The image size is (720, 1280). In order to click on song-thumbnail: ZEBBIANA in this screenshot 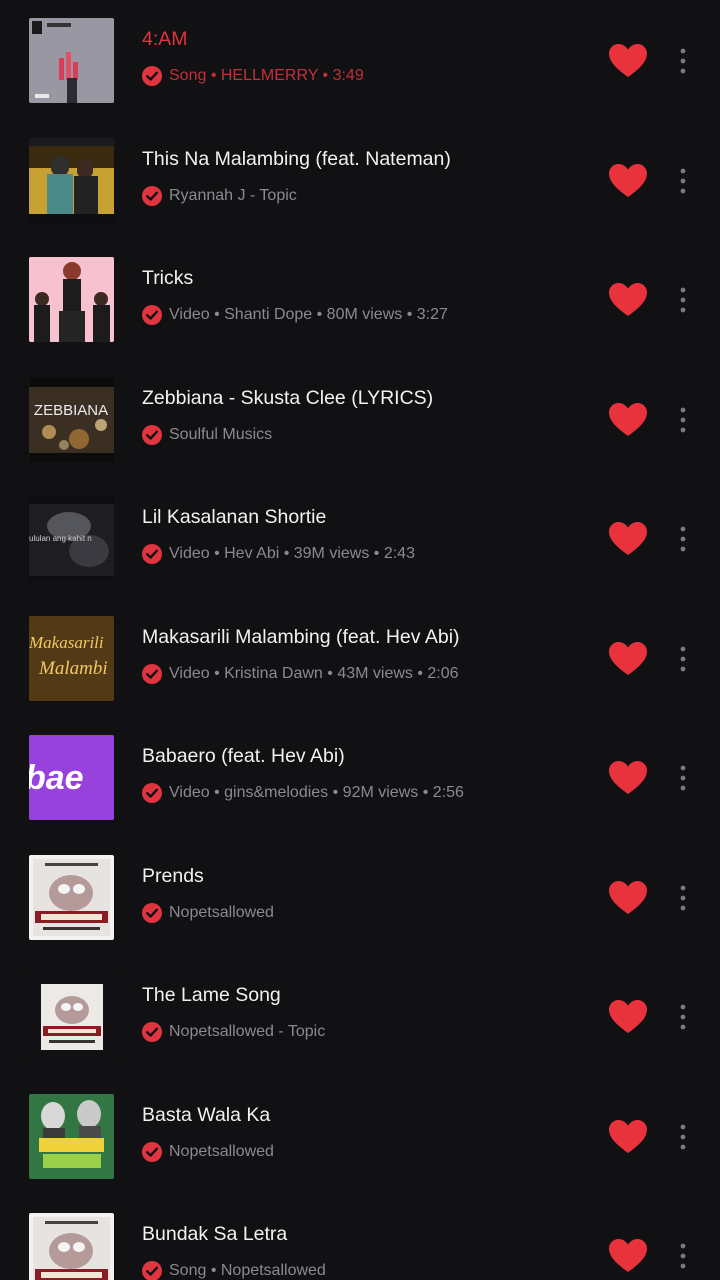, I will do `click(71, 419)`.